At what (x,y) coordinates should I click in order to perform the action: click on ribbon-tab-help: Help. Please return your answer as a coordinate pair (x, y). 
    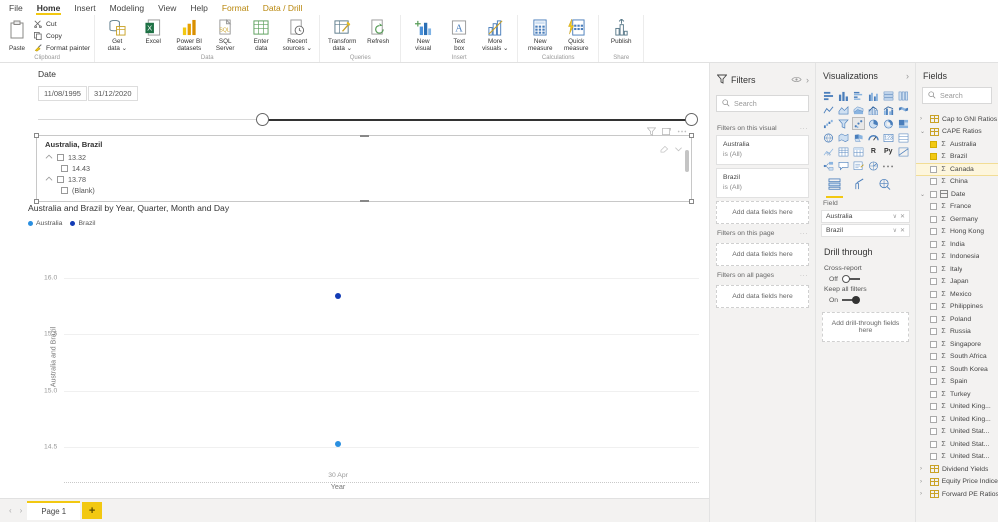
    Looking at the image, I should click on (198, 8).